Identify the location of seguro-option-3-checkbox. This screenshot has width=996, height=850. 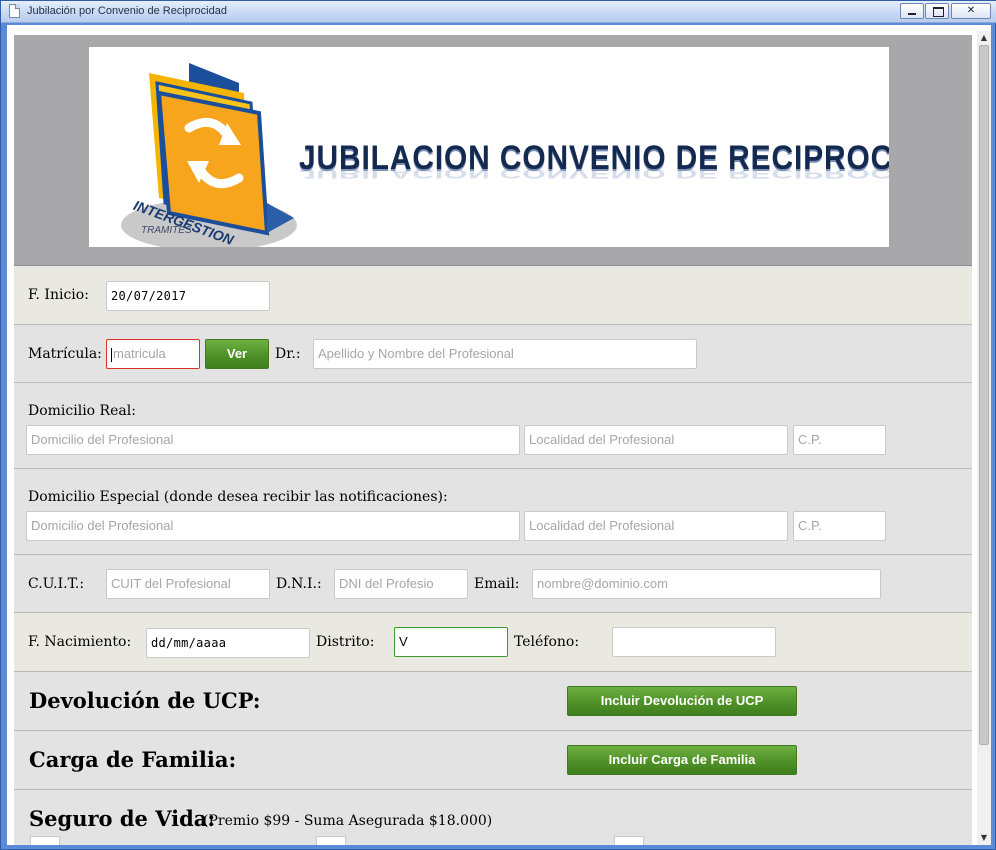
(629, 840).